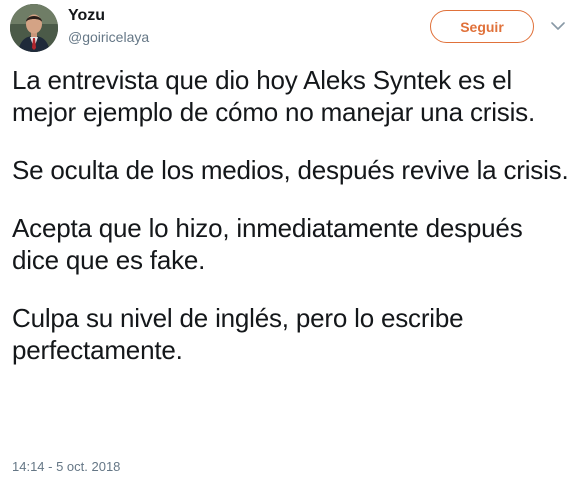 This screenshot has width=584, height=480. Describe the element at coordinates (108, 37) in the screenshot. I see `user-handle: @goiricelaya` at that location.